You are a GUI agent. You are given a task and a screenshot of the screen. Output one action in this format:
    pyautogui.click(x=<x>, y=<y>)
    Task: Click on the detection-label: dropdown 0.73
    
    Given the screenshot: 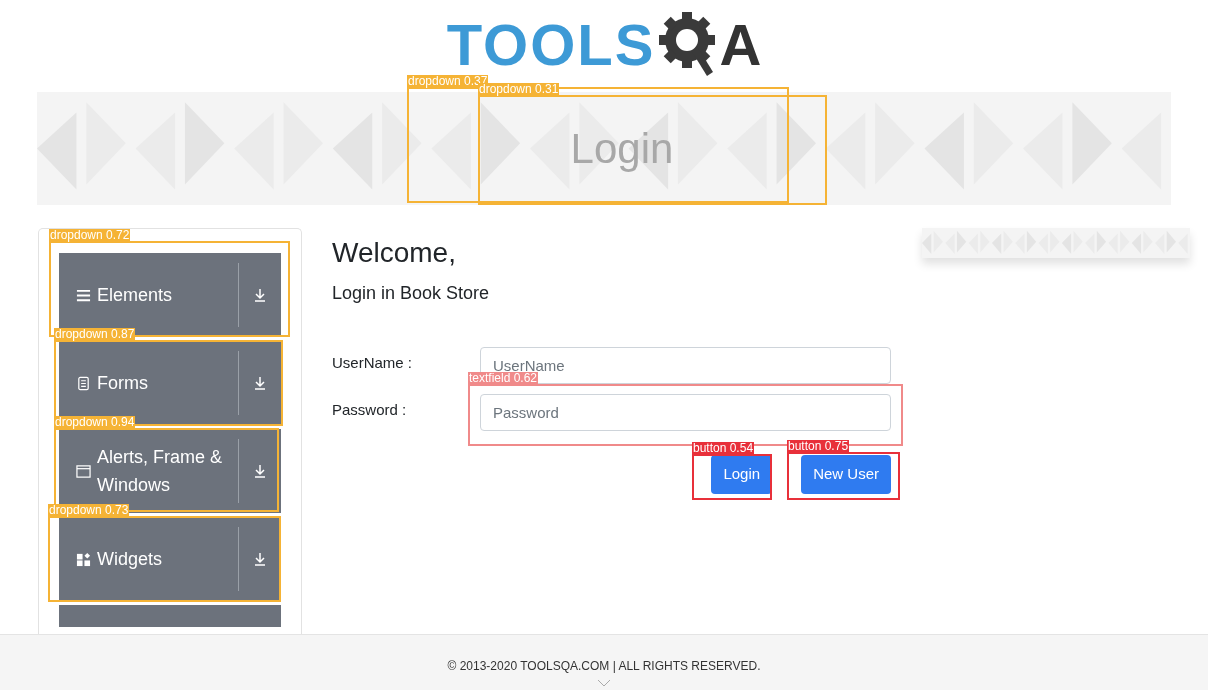 What is the action you would take?
    pyautogui.click(x=89, y=510)
    